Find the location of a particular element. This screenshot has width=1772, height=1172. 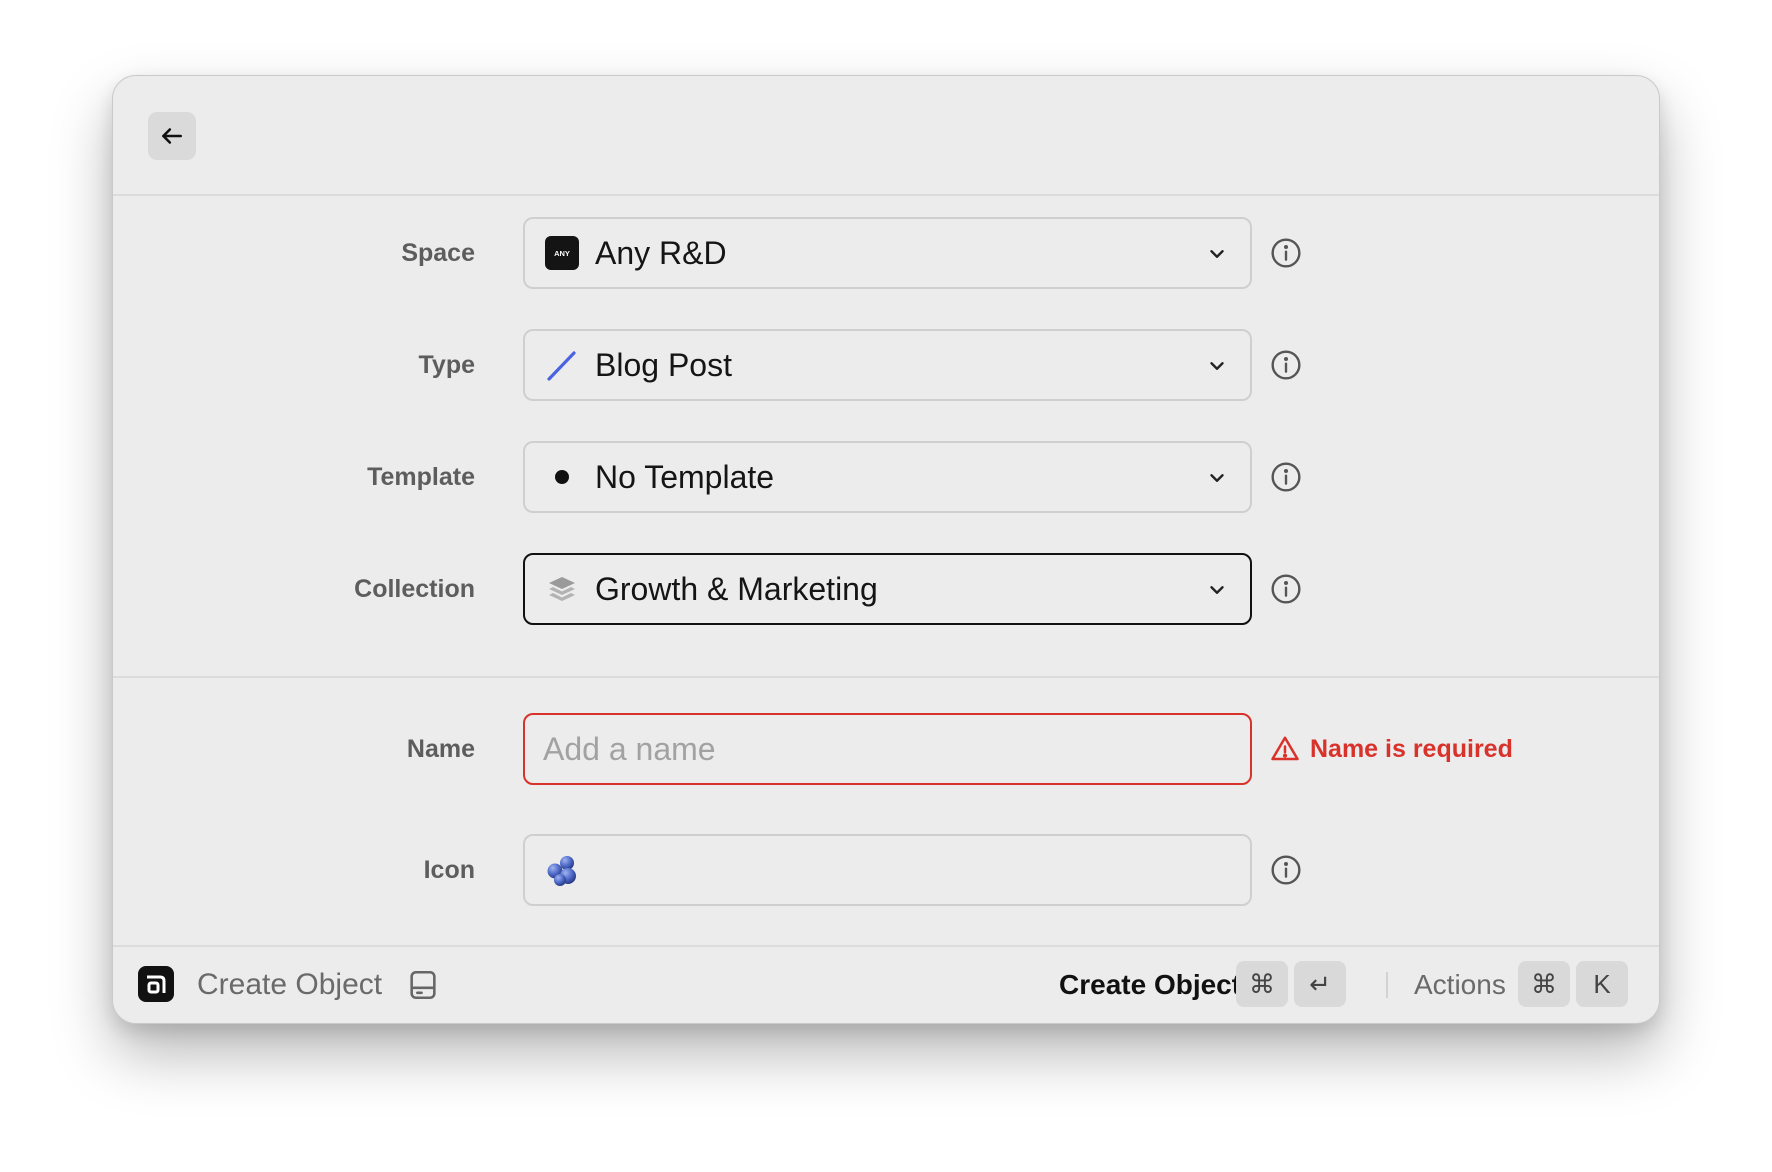

name-field is located at coordinates (887, 749).